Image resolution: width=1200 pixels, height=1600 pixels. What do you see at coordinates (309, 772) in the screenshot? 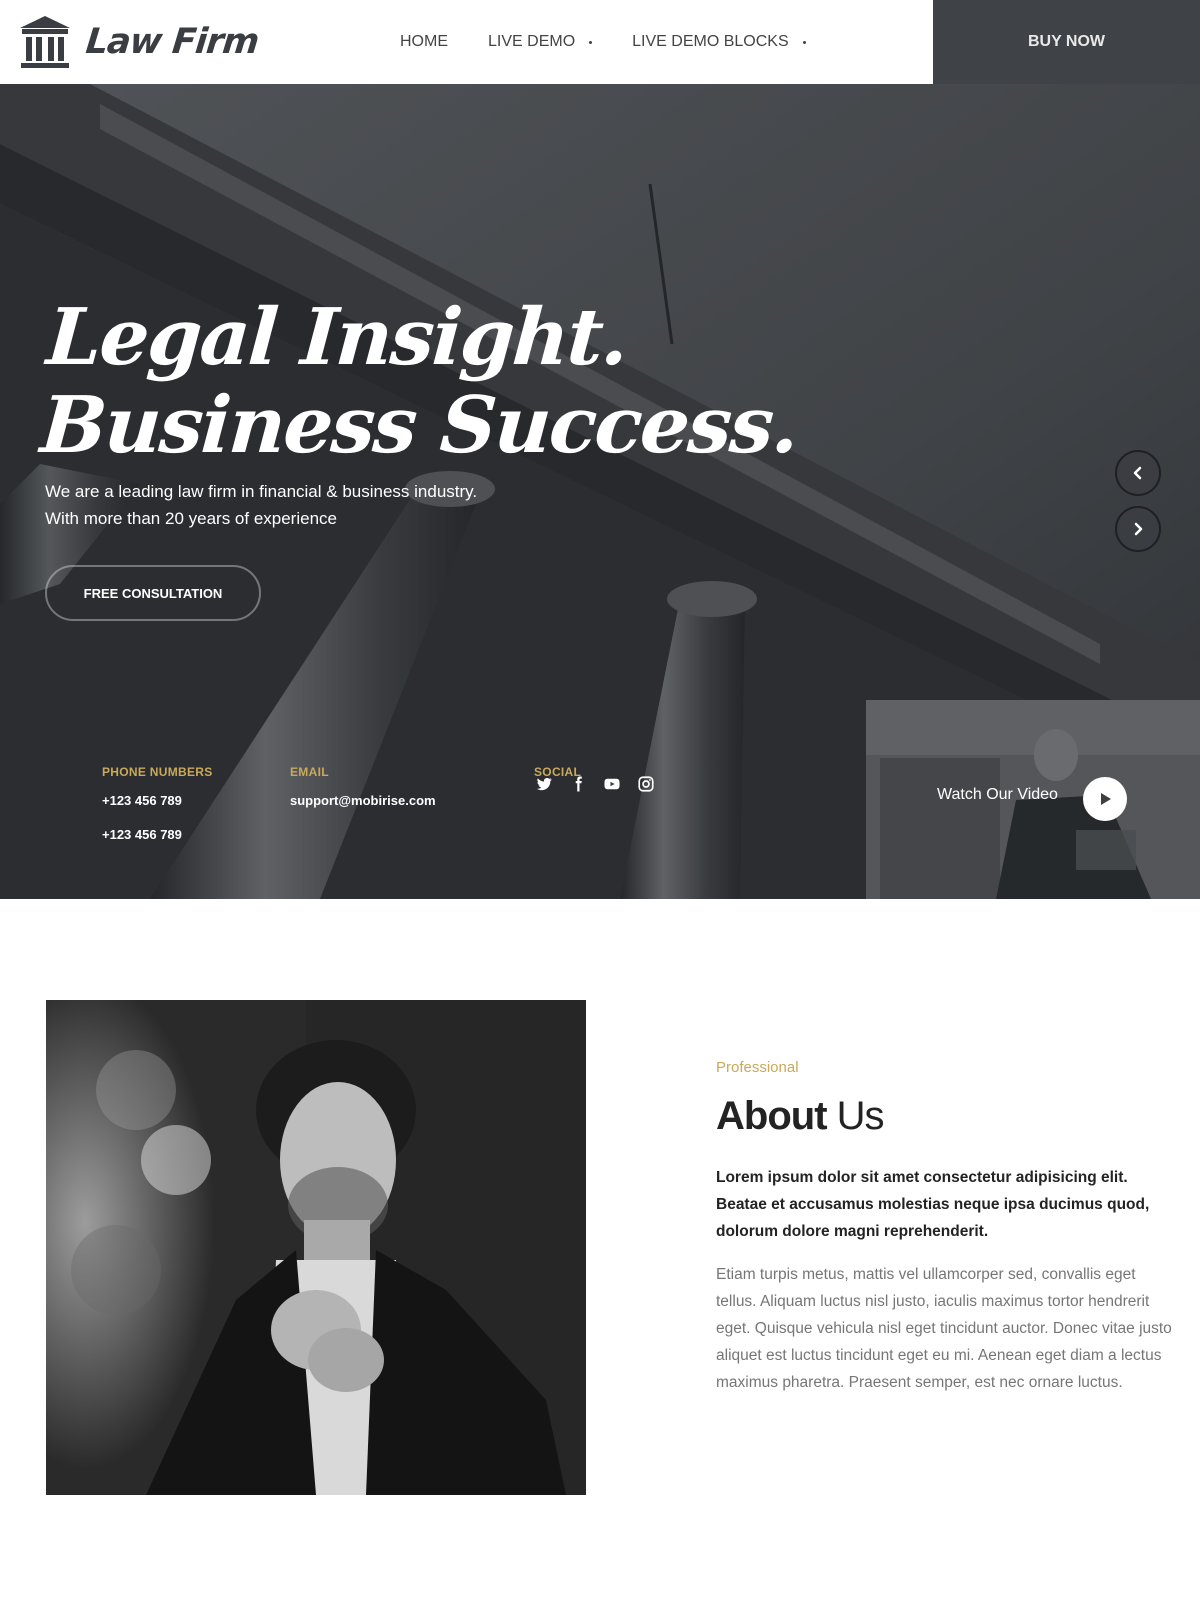
I see `email-label: EMAIL` at bounding box center [309, 772].